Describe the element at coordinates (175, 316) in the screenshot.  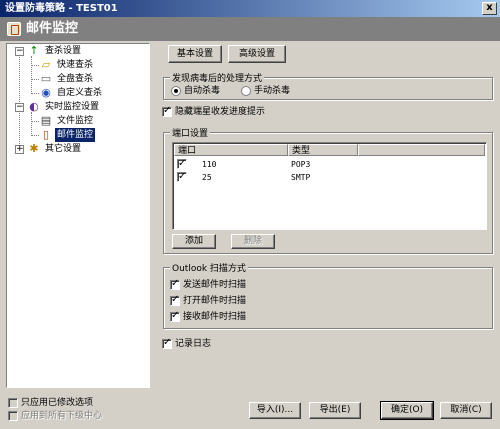
I see `scan-on-receive-checkbox` at that location.